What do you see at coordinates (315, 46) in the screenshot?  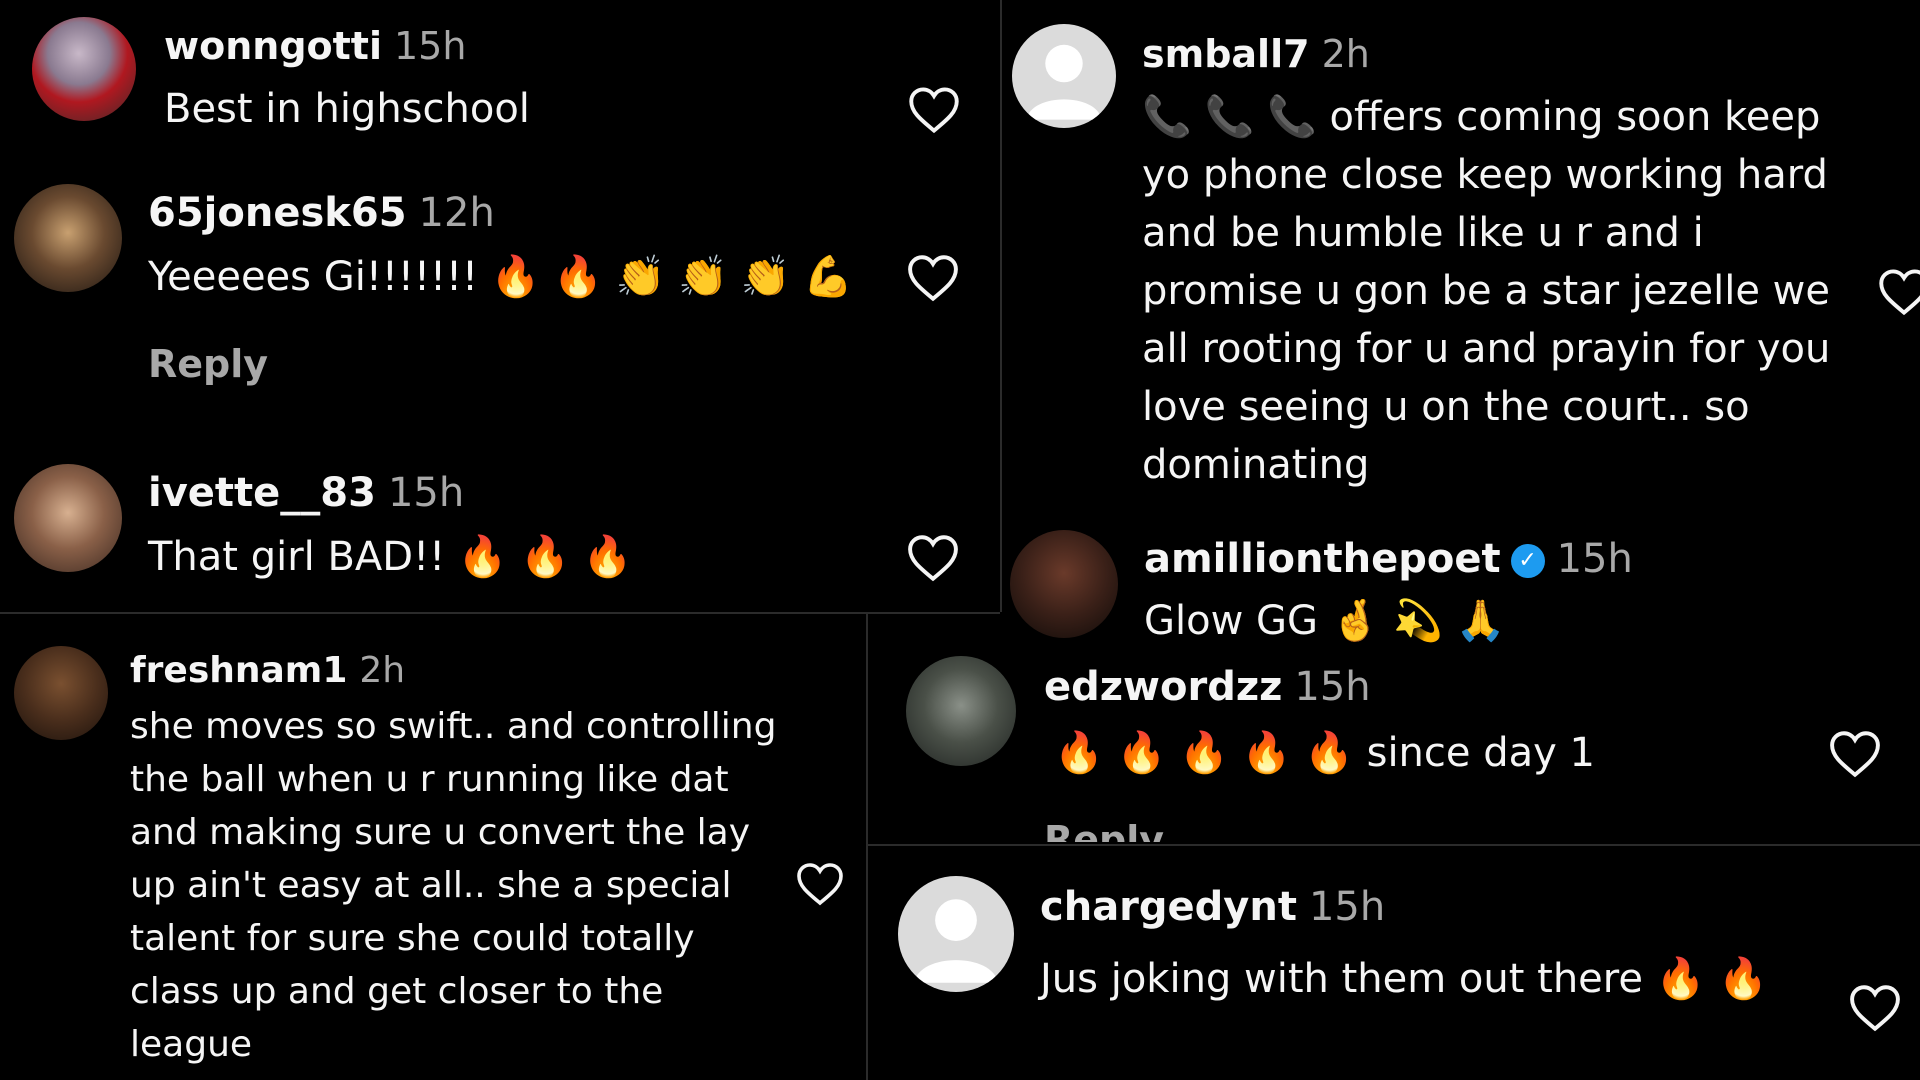 I see `comment-username: wonngotti 15h` at bounding box center [315, 46].